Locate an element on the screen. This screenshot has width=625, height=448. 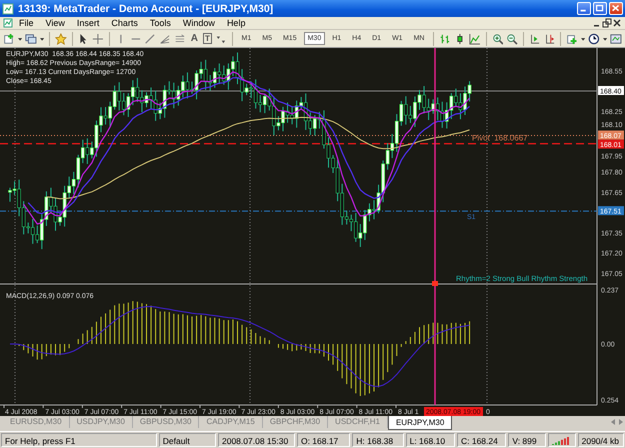
close-button is located at coordinates (616, 8).